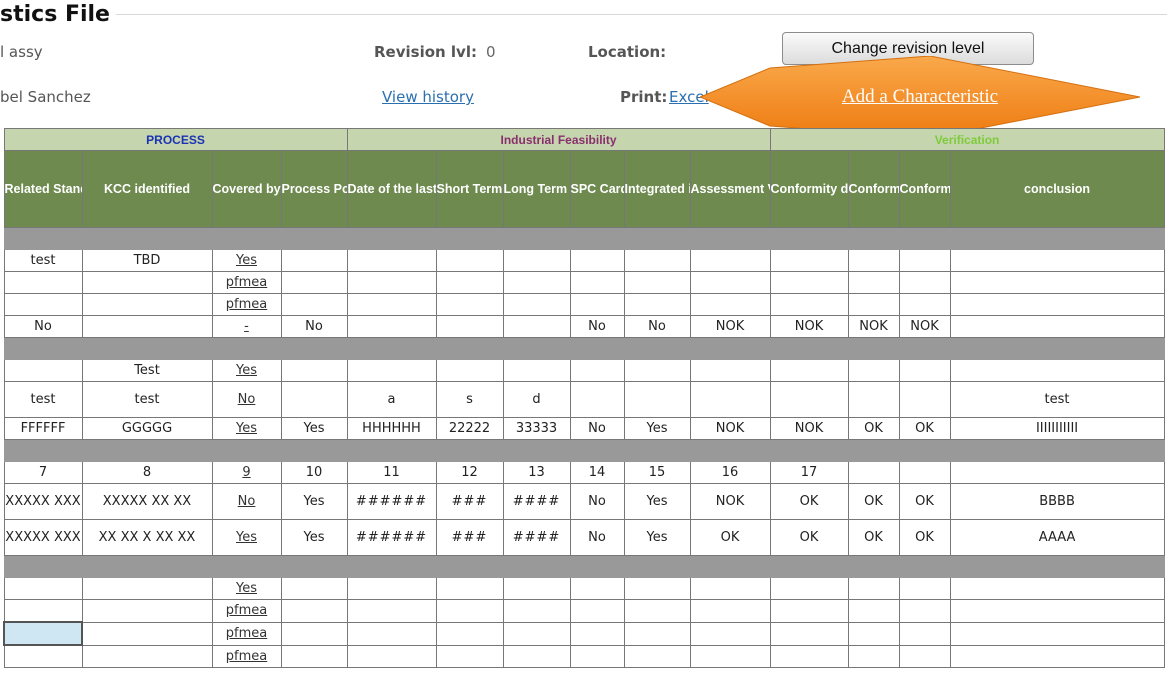 Image resolution: width=1167 pixels, height=674 pixels. I want to click on column-header: conclusion, so click(1057, 189).